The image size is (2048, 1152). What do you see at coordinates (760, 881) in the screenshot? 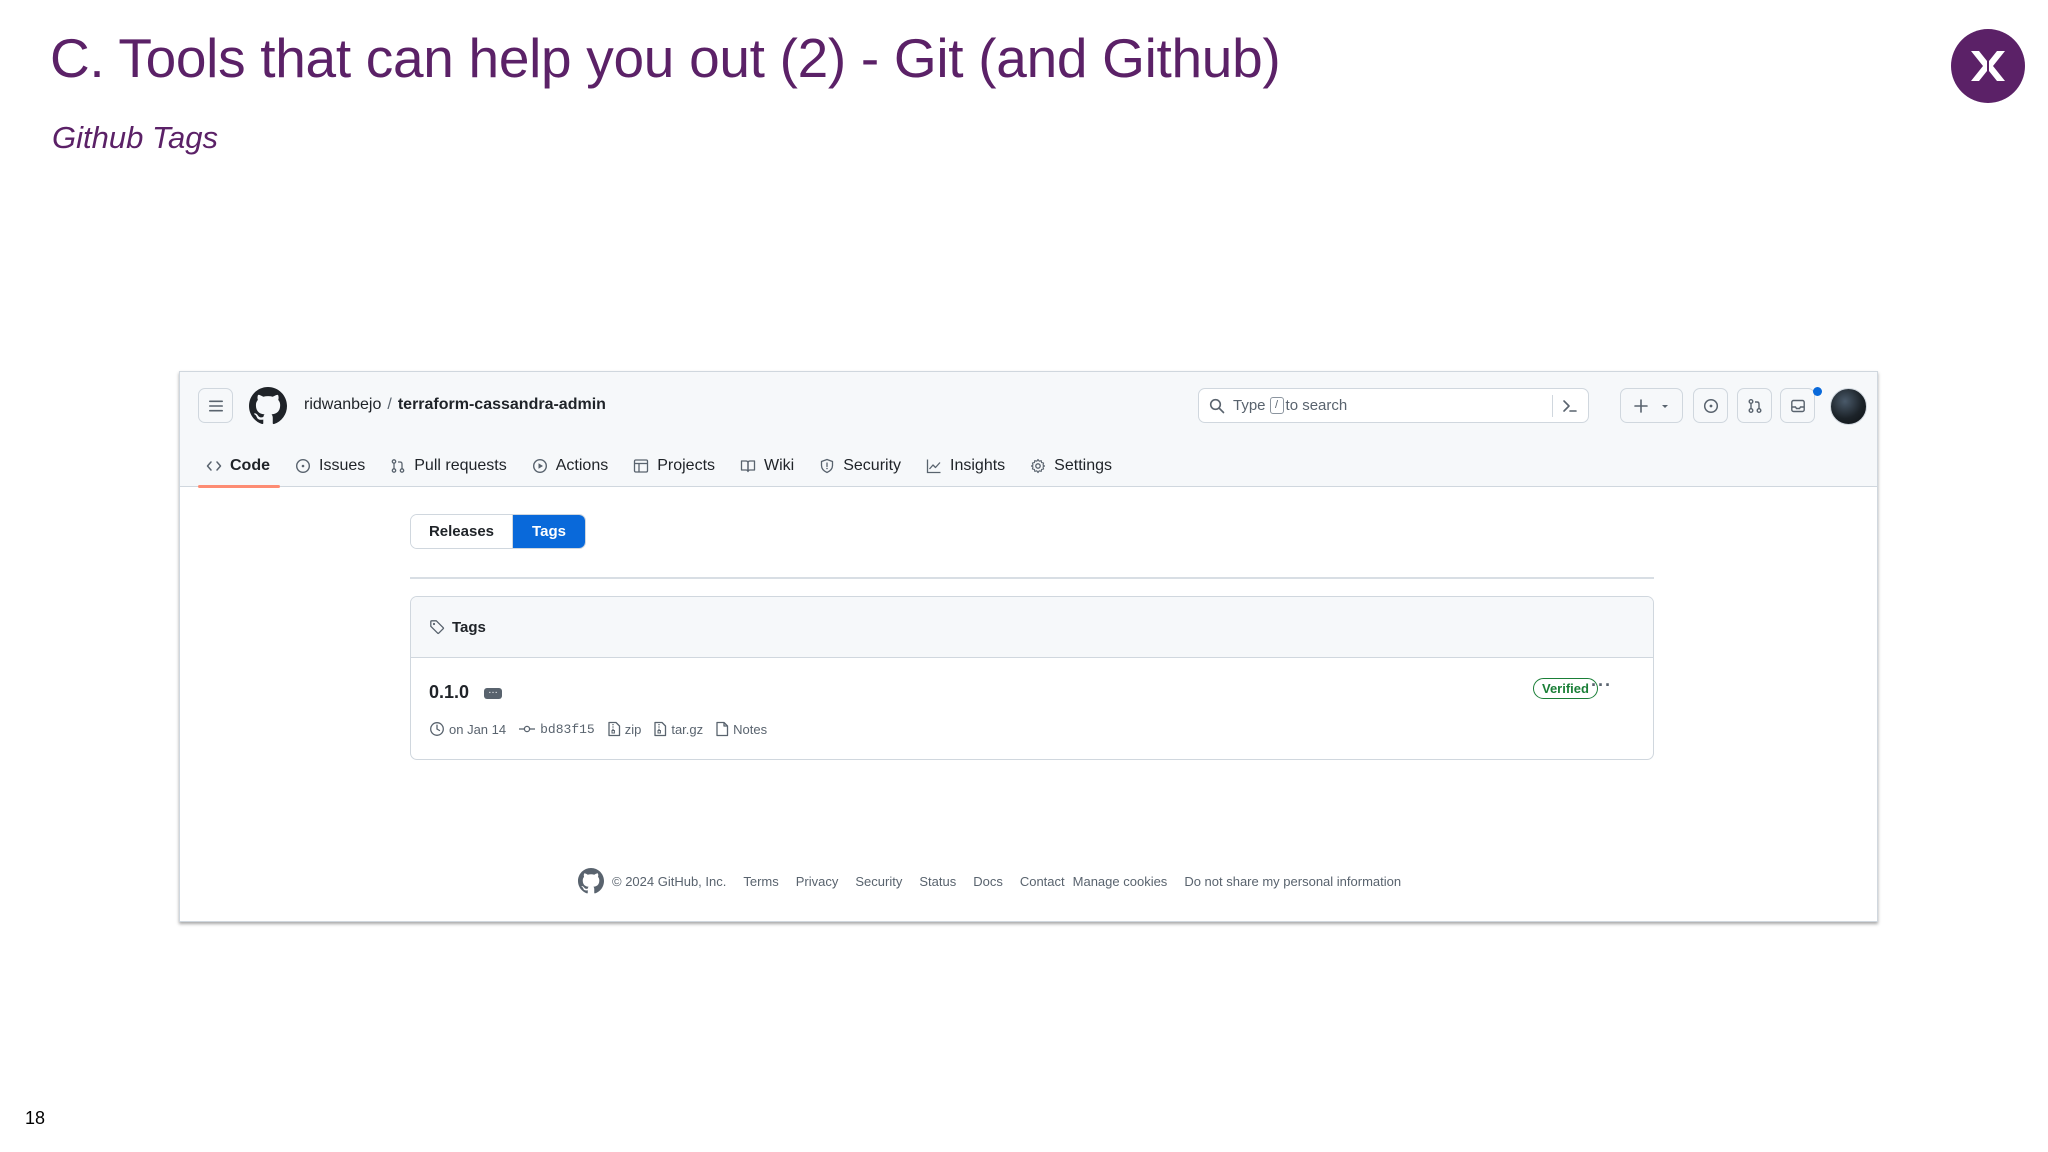
I see `footer-link-terms: Terms` at bounding box center [760, 881].